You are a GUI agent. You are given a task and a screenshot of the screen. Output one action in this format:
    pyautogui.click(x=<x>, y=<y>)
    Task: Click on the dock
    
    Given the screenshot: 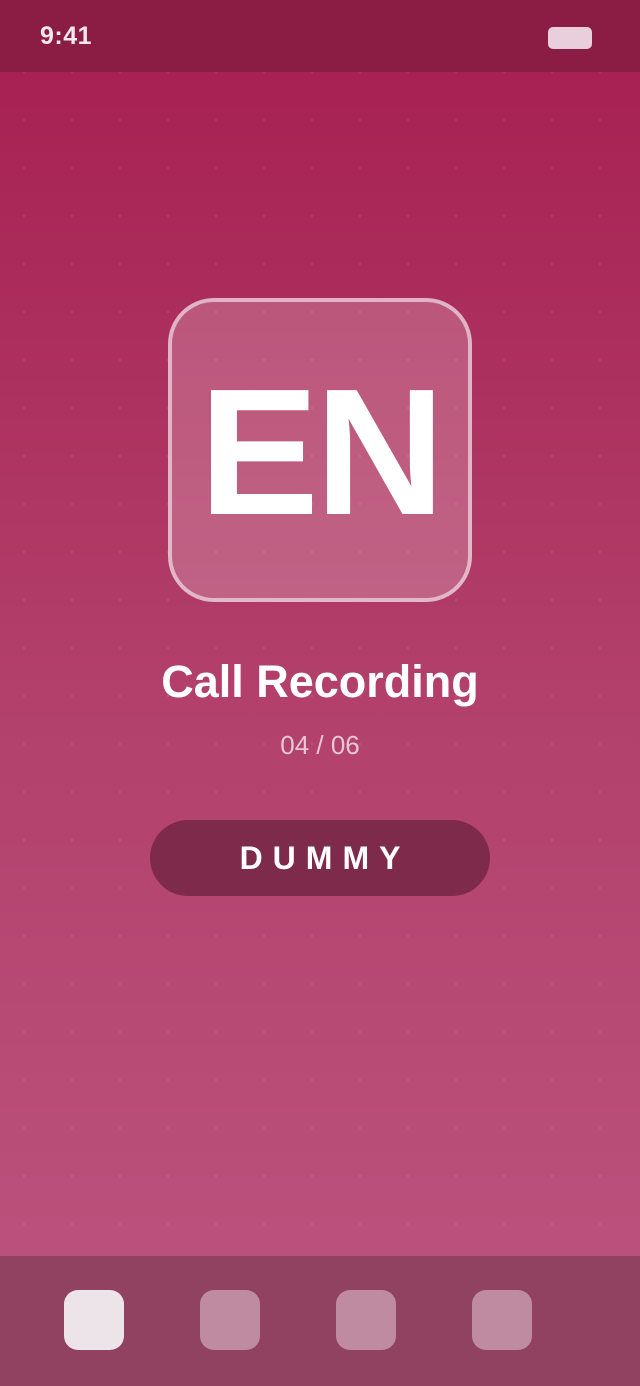 What is the action you would take?
    pyautogui.click(x=320, y=1321)
    